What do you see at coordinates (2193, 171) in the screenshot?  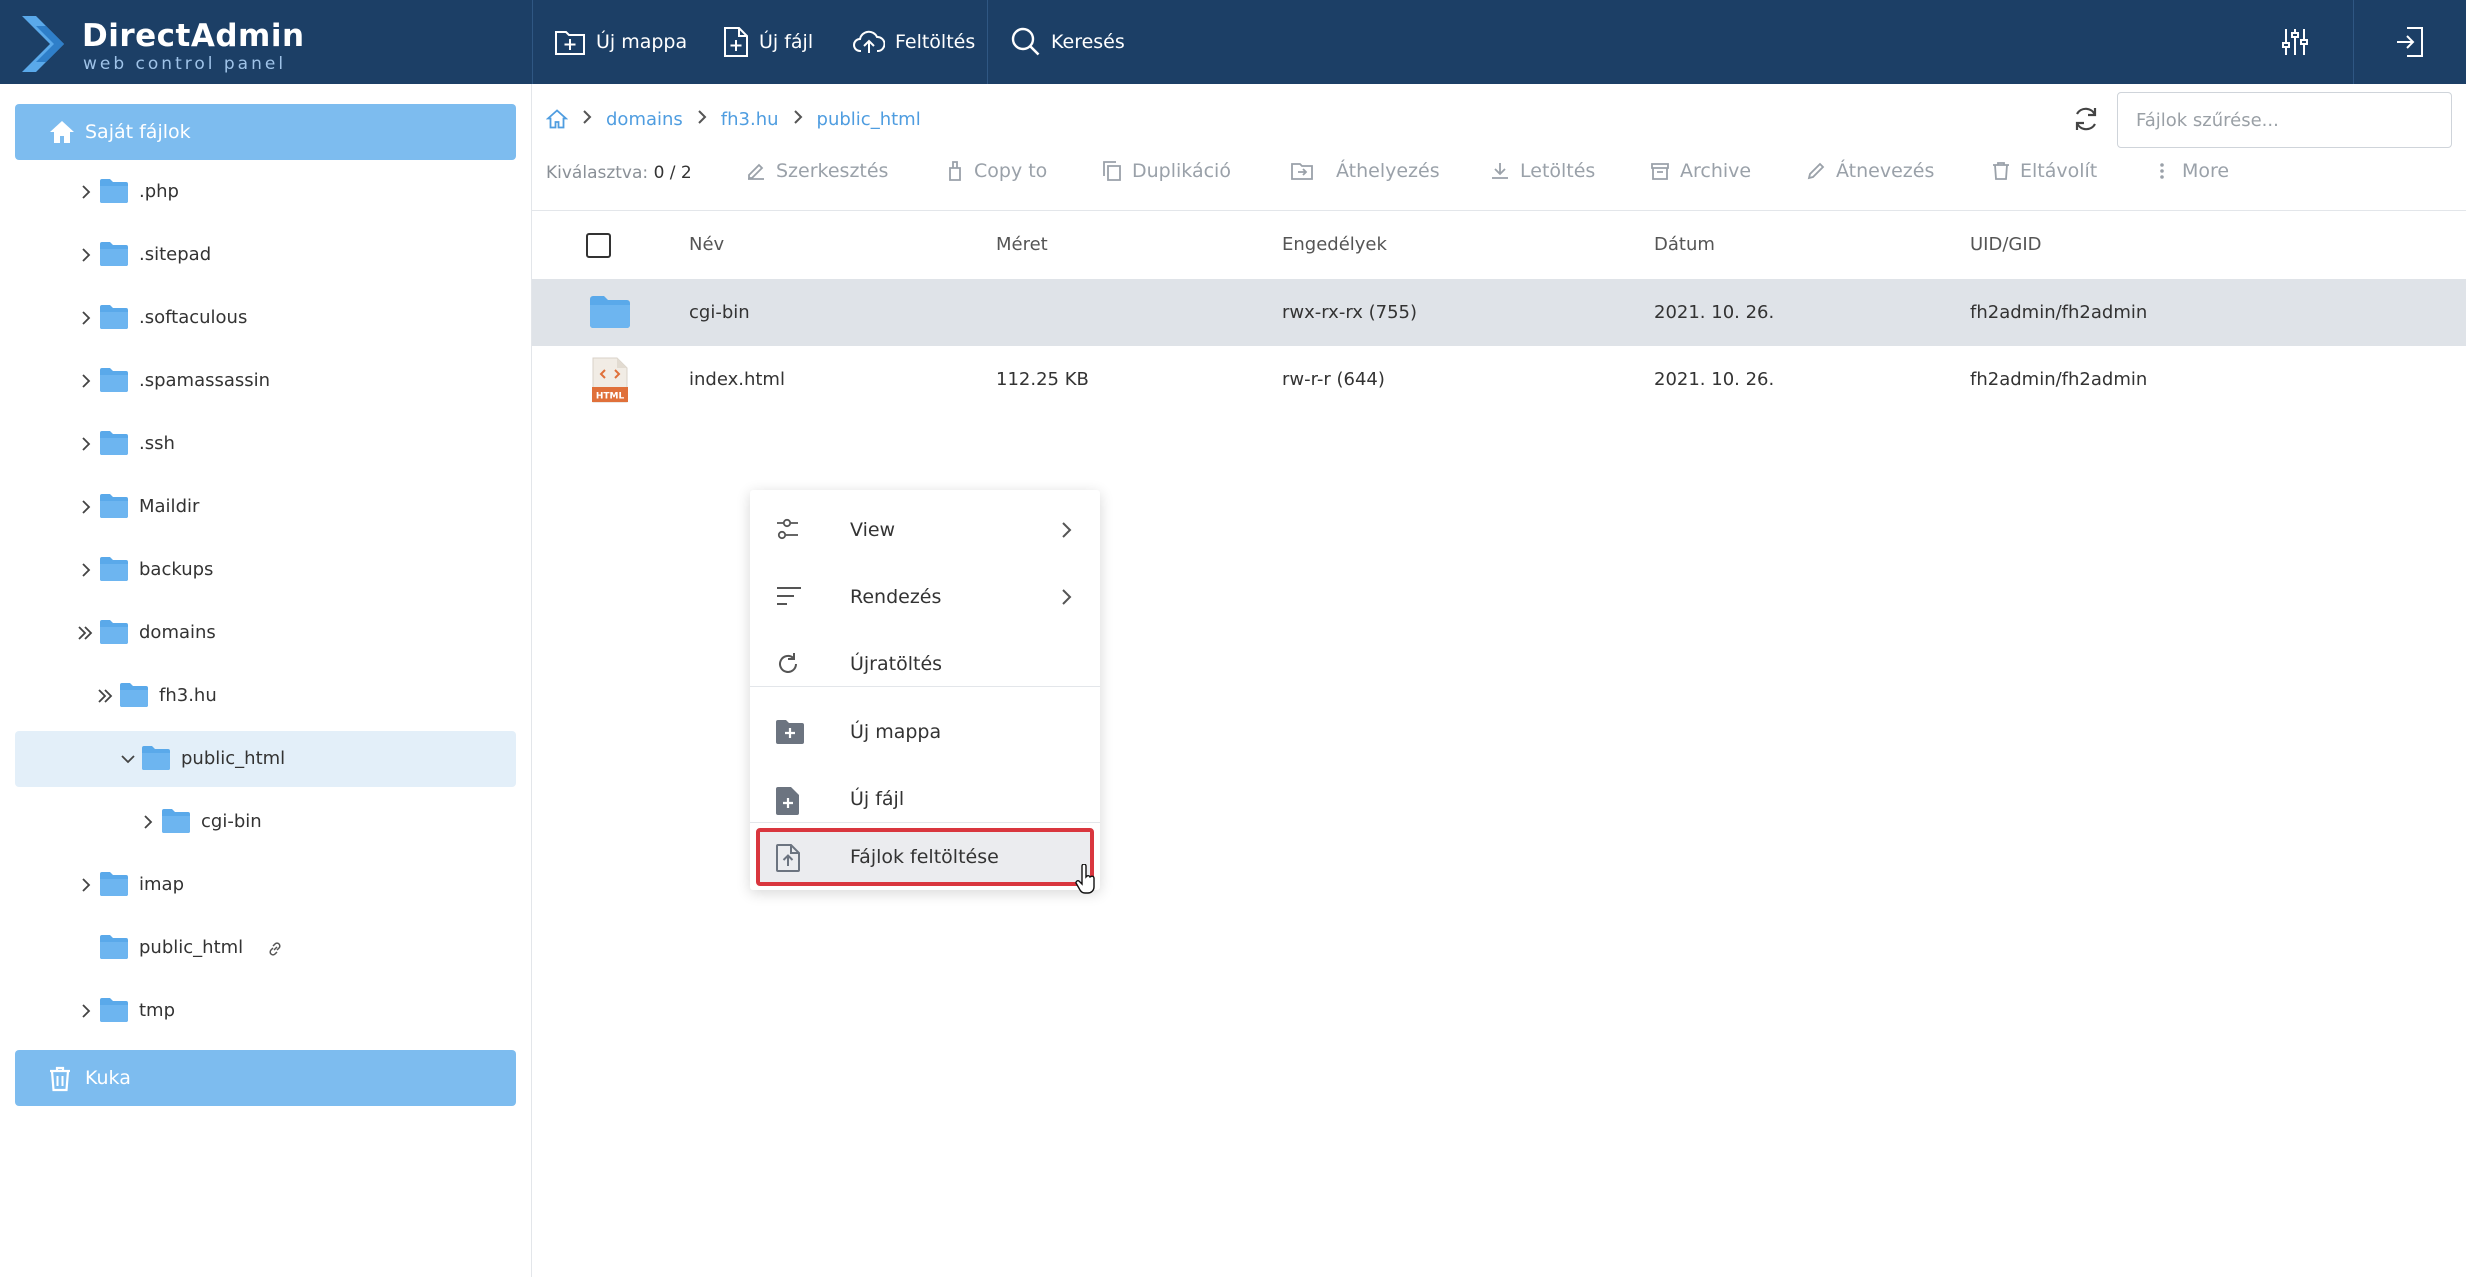 I see `more-button: More` at bounding box center [2193, 171].